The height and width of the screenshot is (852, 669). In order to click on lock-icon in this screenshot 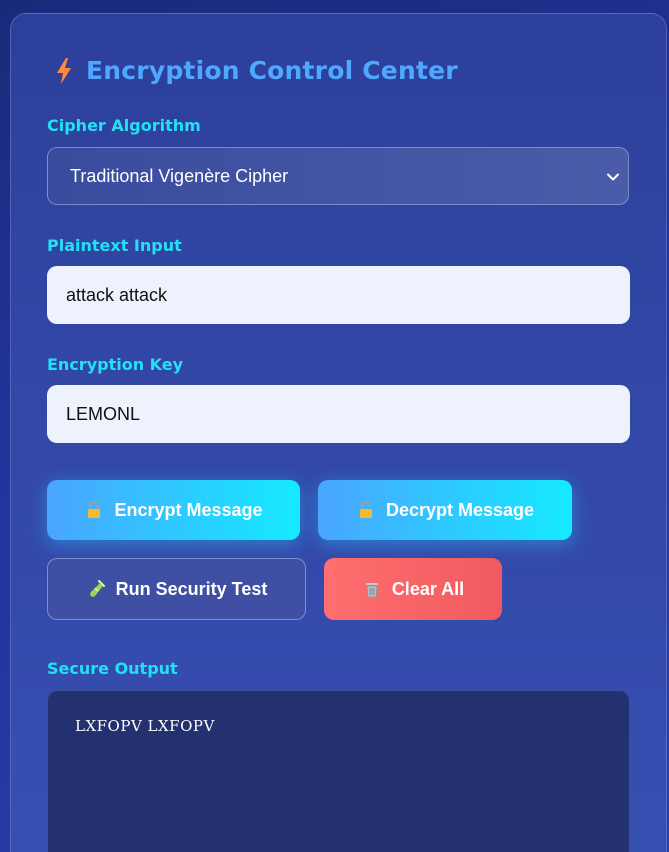, I will do `click(94, 509)`.